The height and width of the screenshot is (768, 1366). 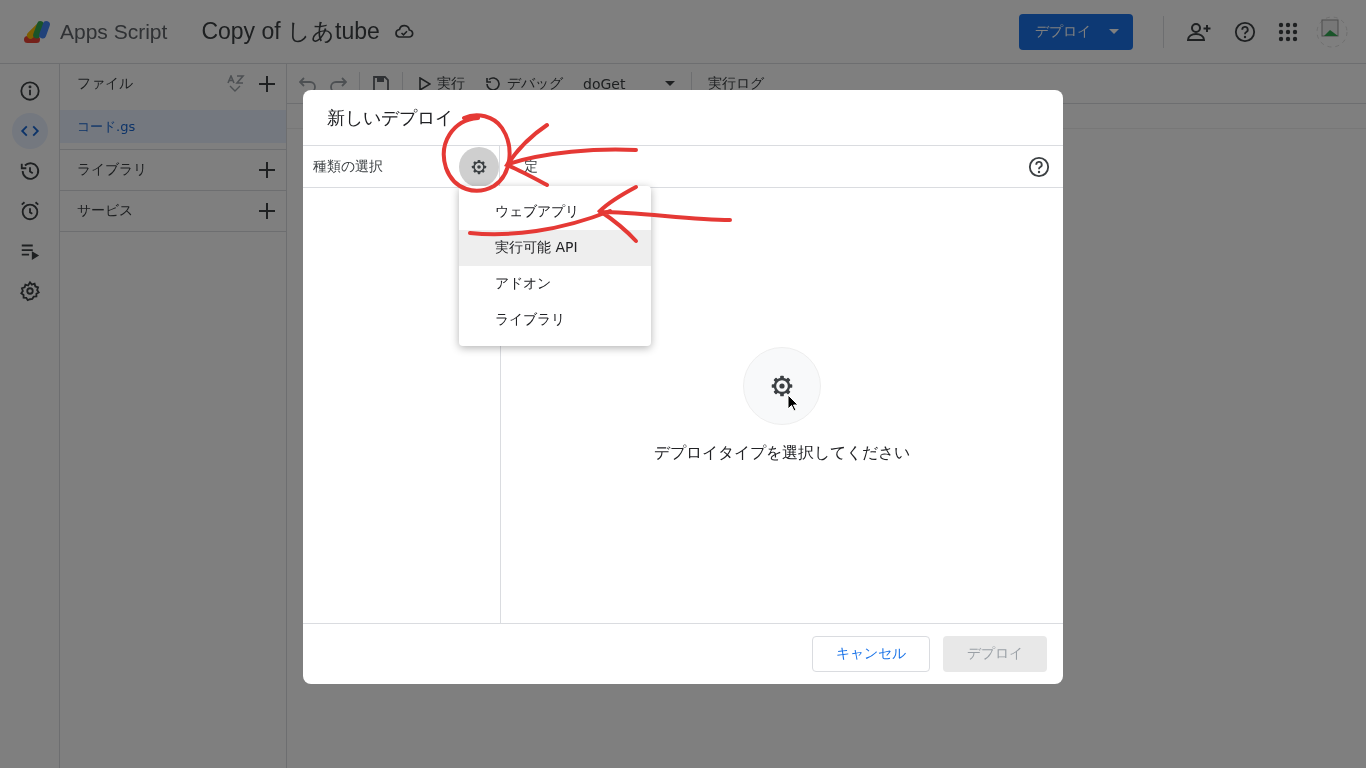 I want to click on dialog-title: 新しいデプロイ, so click(x=390, y=117).